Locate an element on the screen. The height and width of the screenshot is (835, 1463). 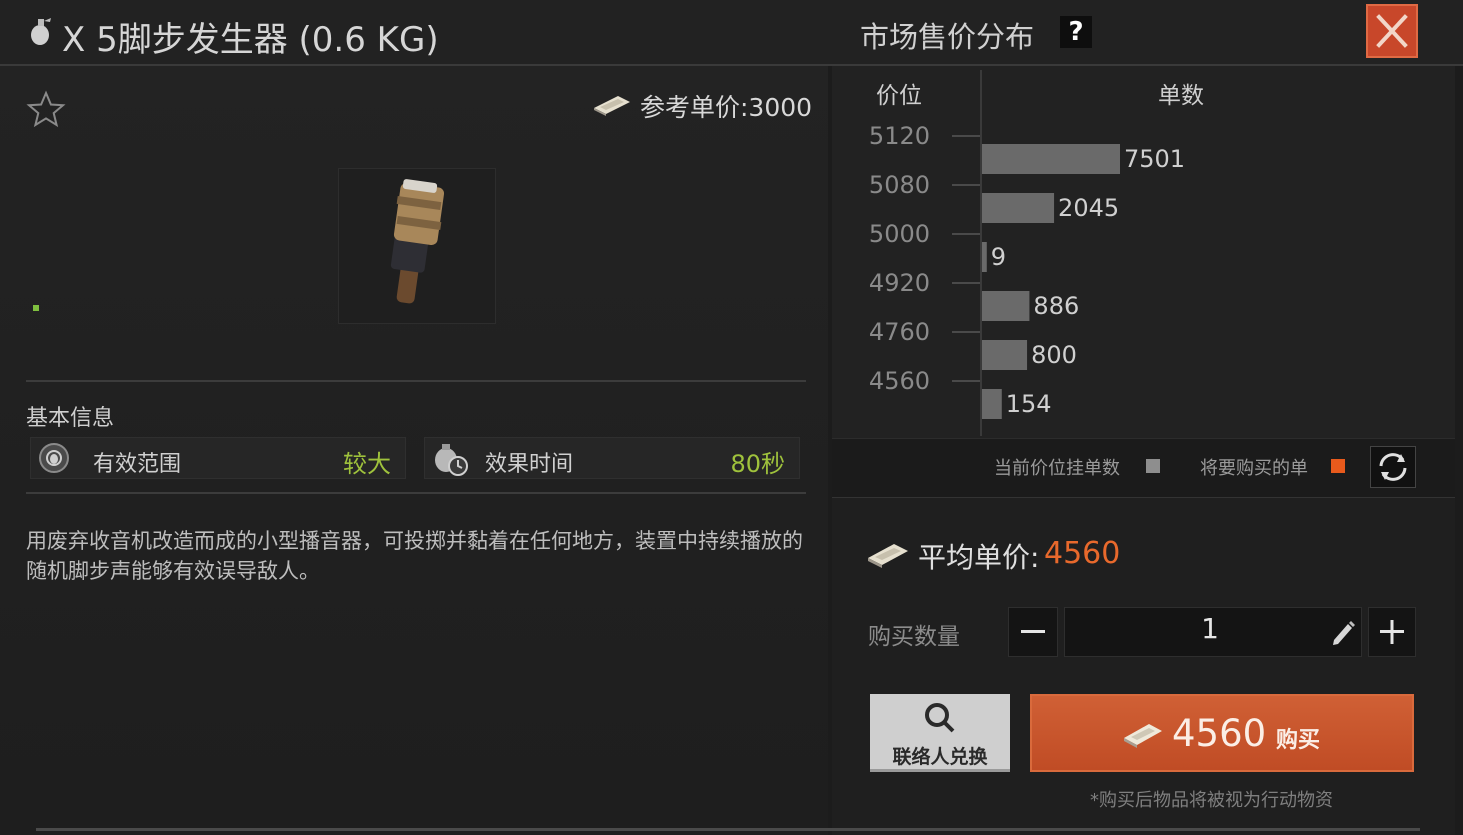
order-count-label: 886 is located at coordinates (1056, 306).